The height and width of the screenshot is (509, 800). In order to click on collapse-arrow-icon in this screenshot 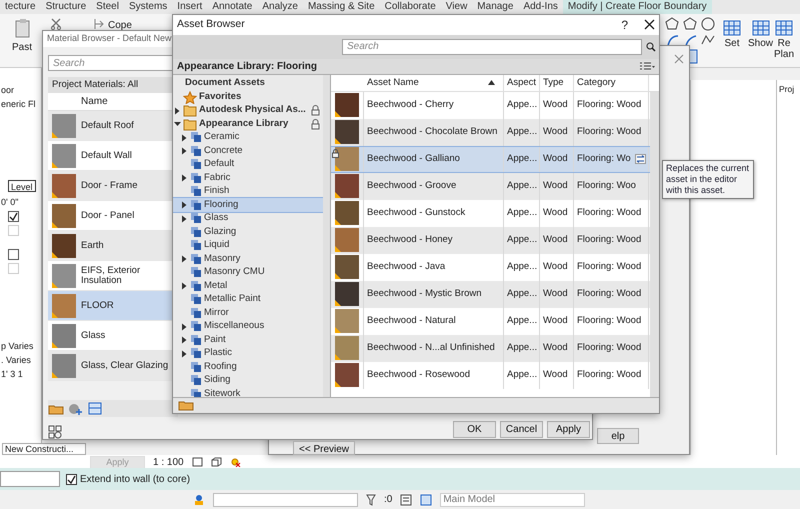, I will do `click(177, 124)`.